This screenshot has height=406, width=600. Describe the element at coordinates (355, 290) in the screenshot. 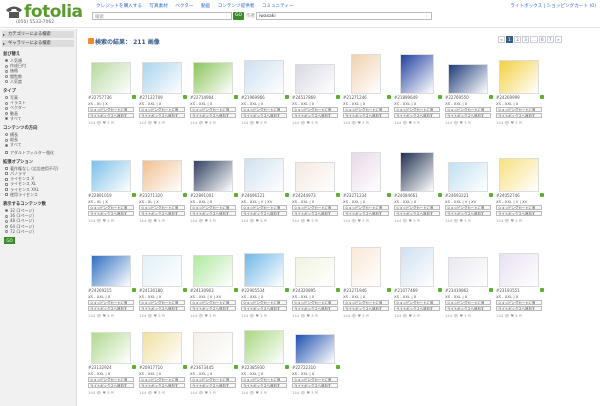

I see `image-id: #21271946` at that location.